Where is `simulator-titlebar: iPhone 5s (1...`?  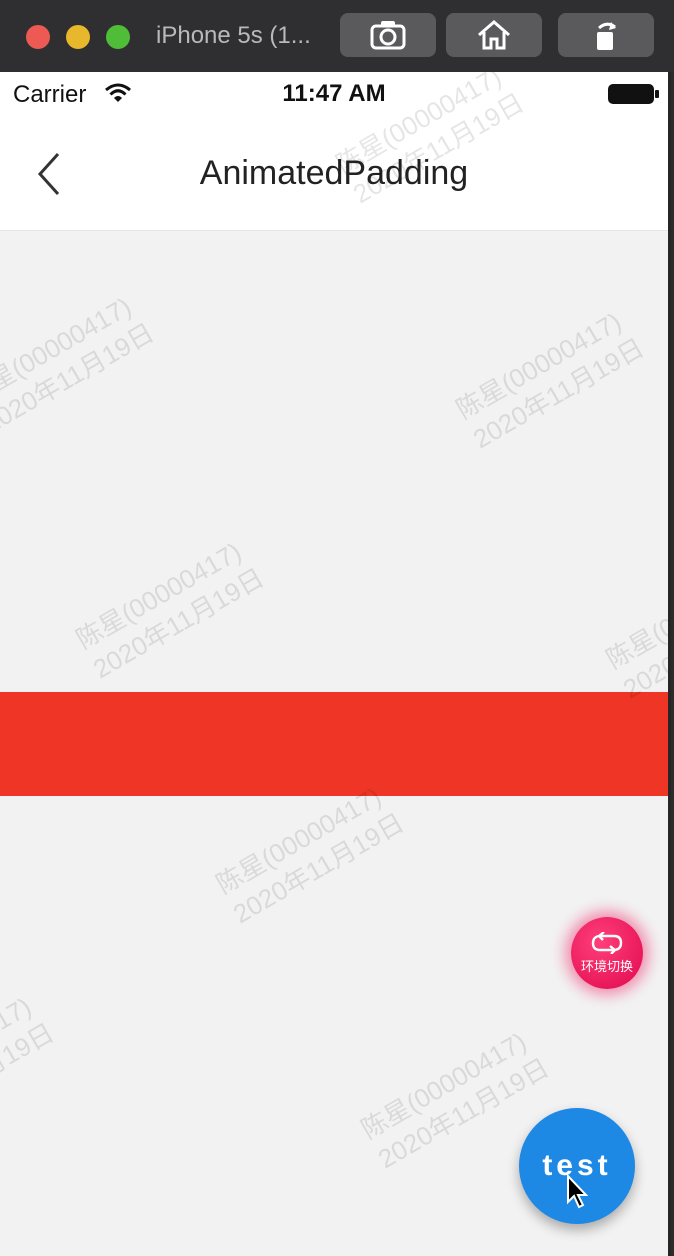
simulator-titlebar: iPhone 5s (1... is located at coordinates (337, 36).